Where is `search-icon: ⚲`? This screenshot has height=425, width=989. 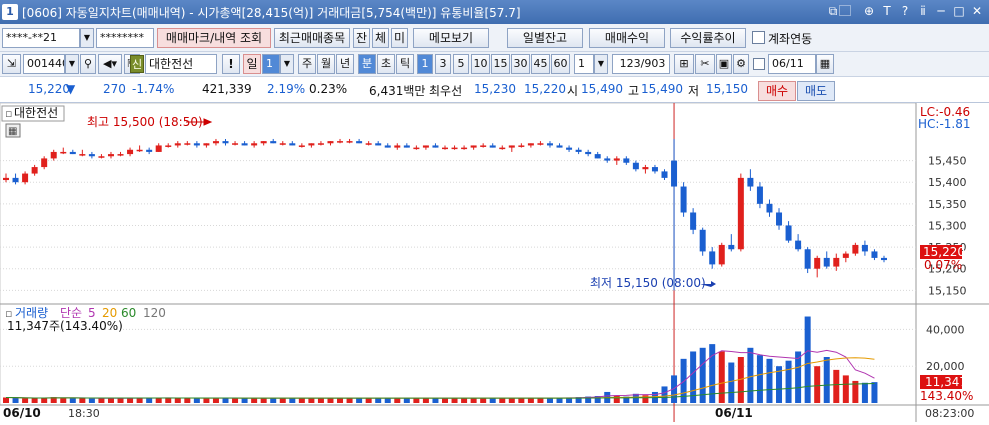
search-icon: ⚲ is located at coordinates (88, 64).